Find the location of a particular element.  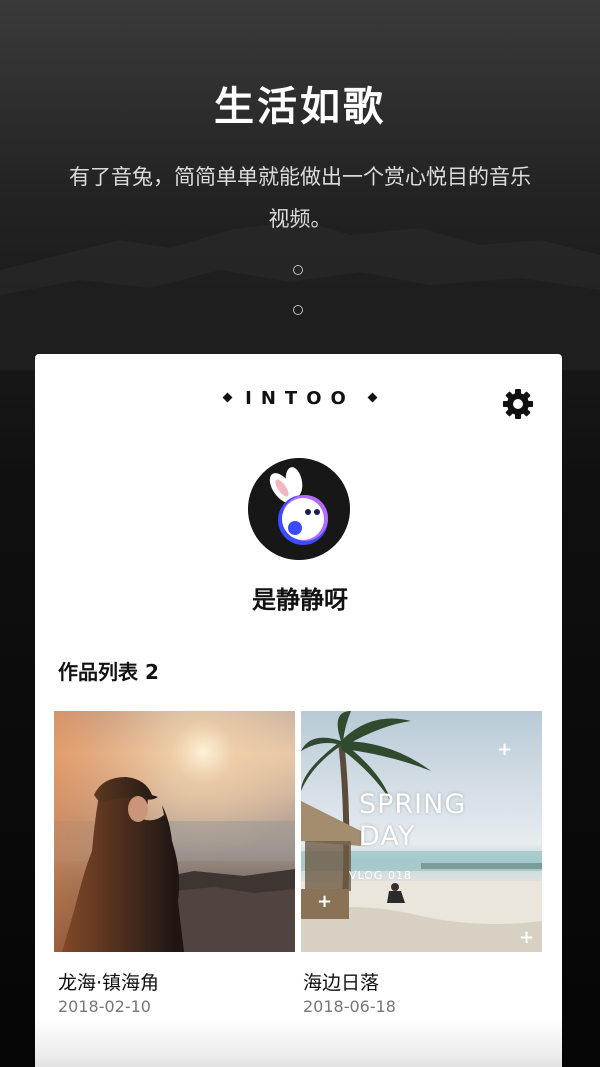

hero-headline: 生活如歌 is located at coordinates (300, 107).